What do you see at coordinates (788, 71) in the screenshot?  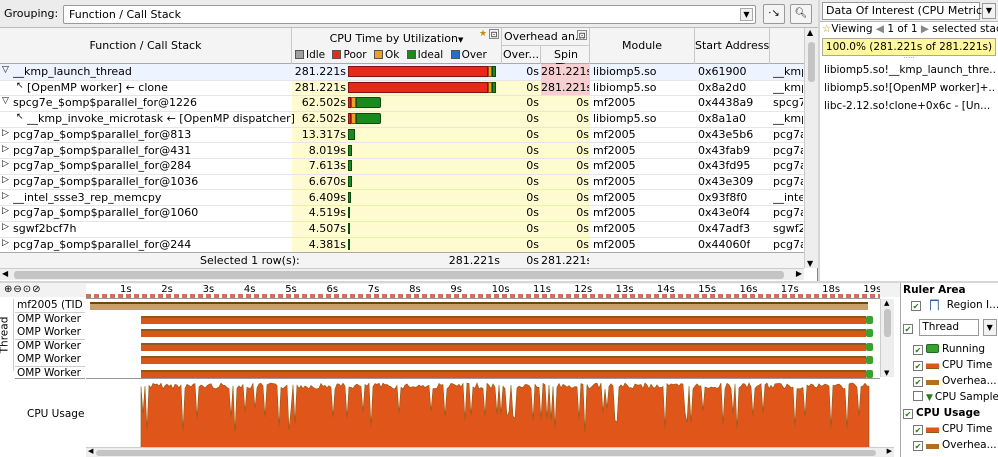 I see `extra-value: __kmp` at bounding box center [788, 71].